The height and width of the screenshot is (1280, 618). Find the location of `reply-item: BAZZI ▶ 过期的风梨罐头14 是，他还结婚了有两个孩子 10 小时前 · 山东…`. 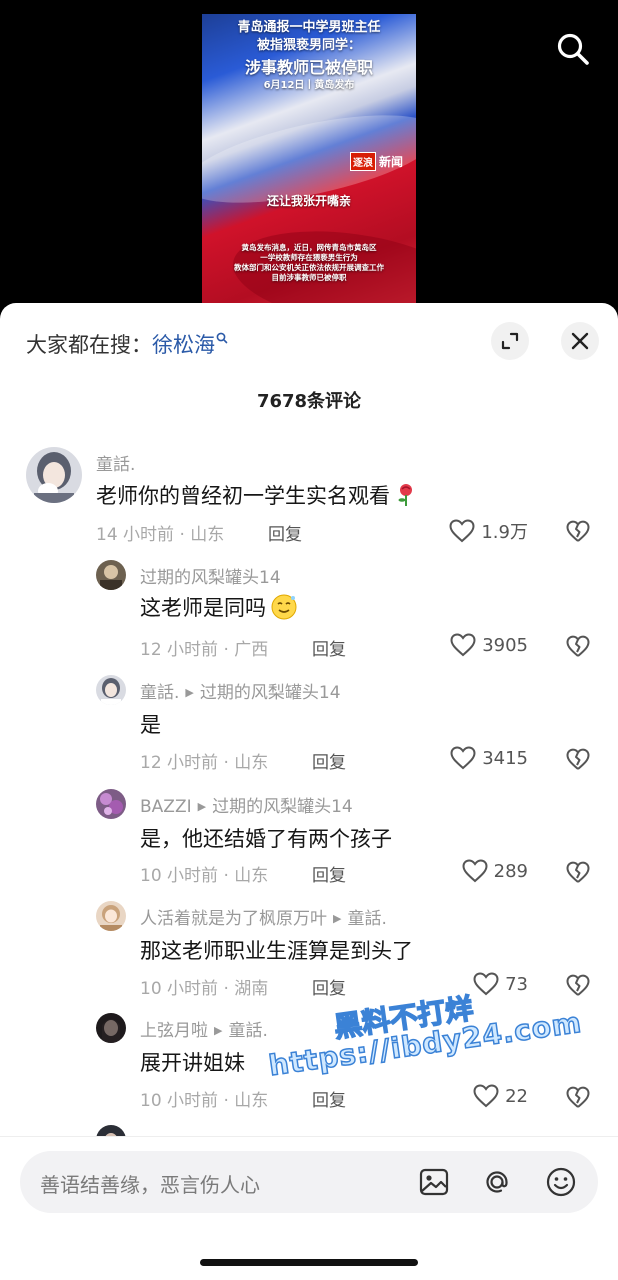

reply-item: BAZZI ▶ 过期的风梨罐头14 是，他还结婚了有两个孩子 10 小时前 · 山东… is located at coordinates (309, 845).